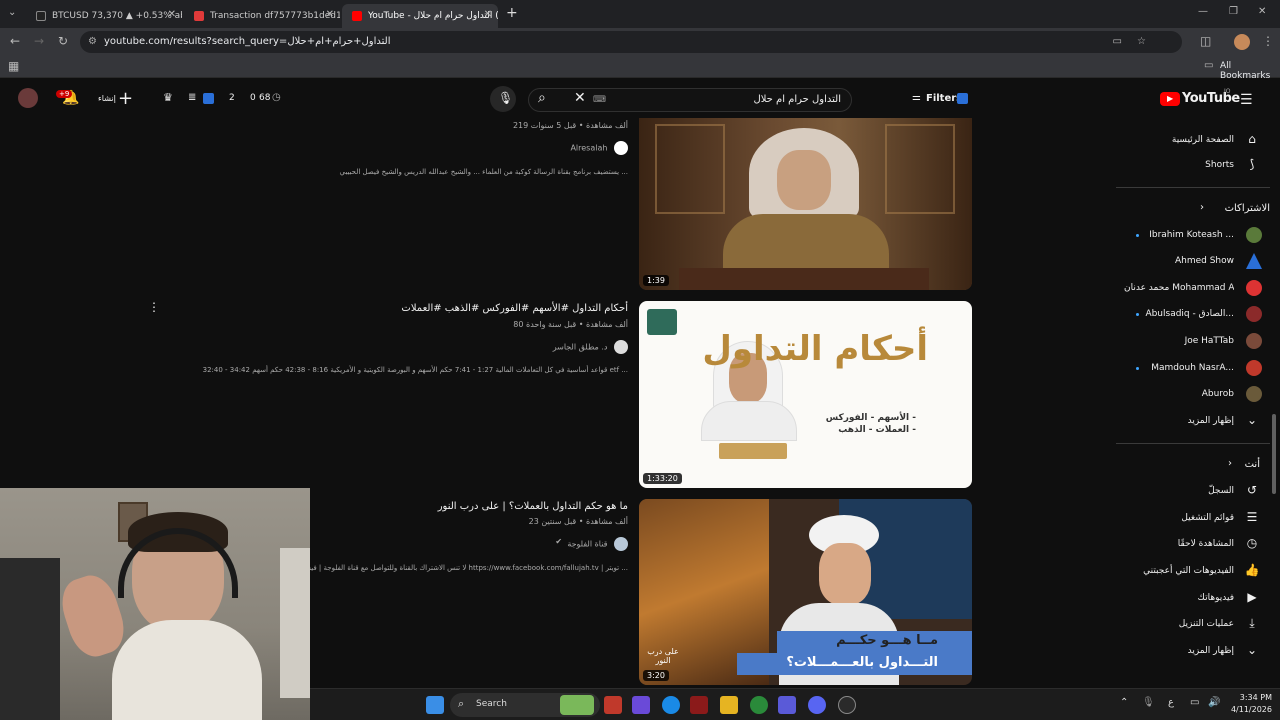  I want to click on trophy-icon: ♛, so click(168, 97).